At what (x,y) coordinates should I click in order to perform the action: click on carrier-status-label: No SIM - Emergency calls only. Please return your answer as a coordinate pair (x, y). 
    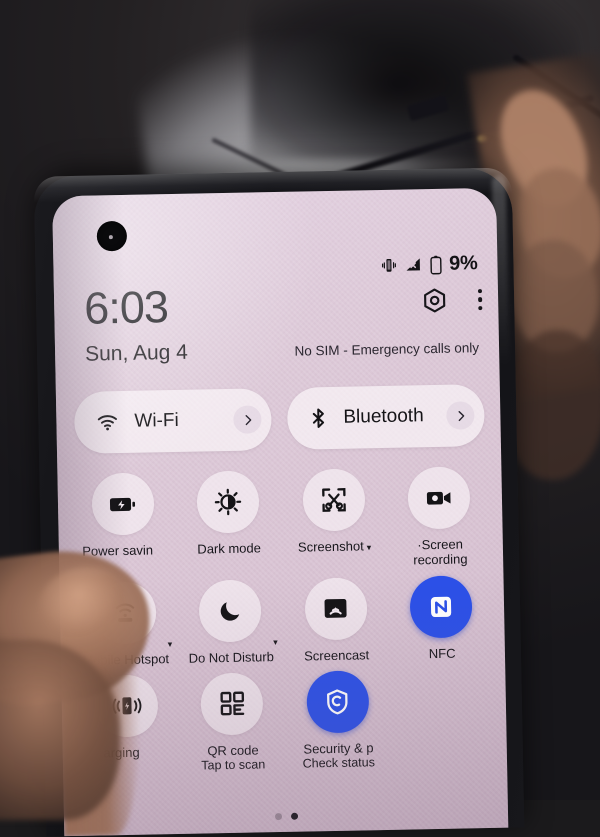
    Looking at the image, I should click on (387, 349).